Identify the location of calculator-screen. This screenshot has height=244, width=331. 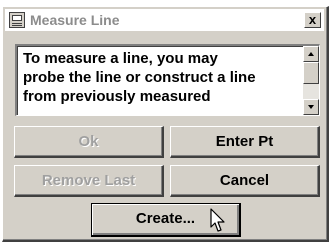
(17, 18).